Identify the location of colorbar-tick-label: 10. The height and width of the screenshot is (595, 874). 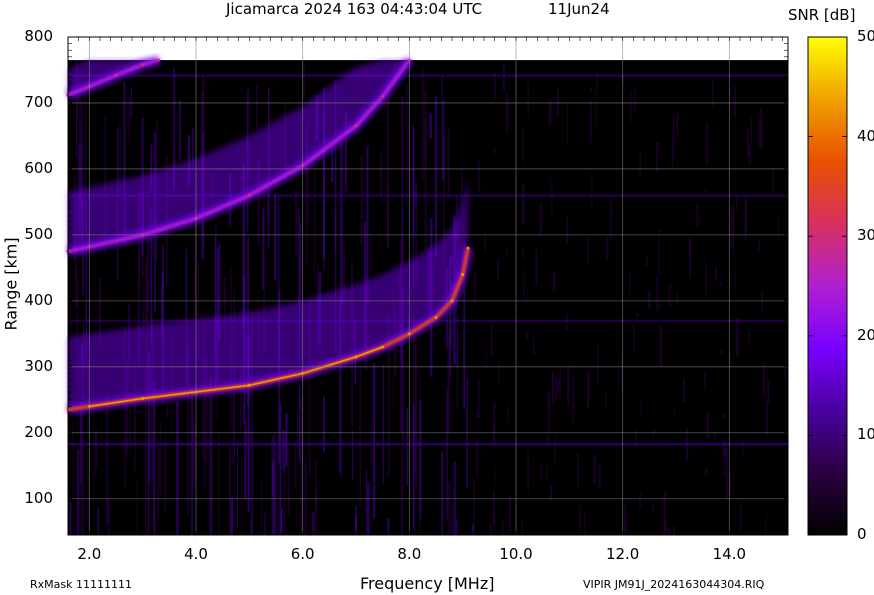
(865, 434).